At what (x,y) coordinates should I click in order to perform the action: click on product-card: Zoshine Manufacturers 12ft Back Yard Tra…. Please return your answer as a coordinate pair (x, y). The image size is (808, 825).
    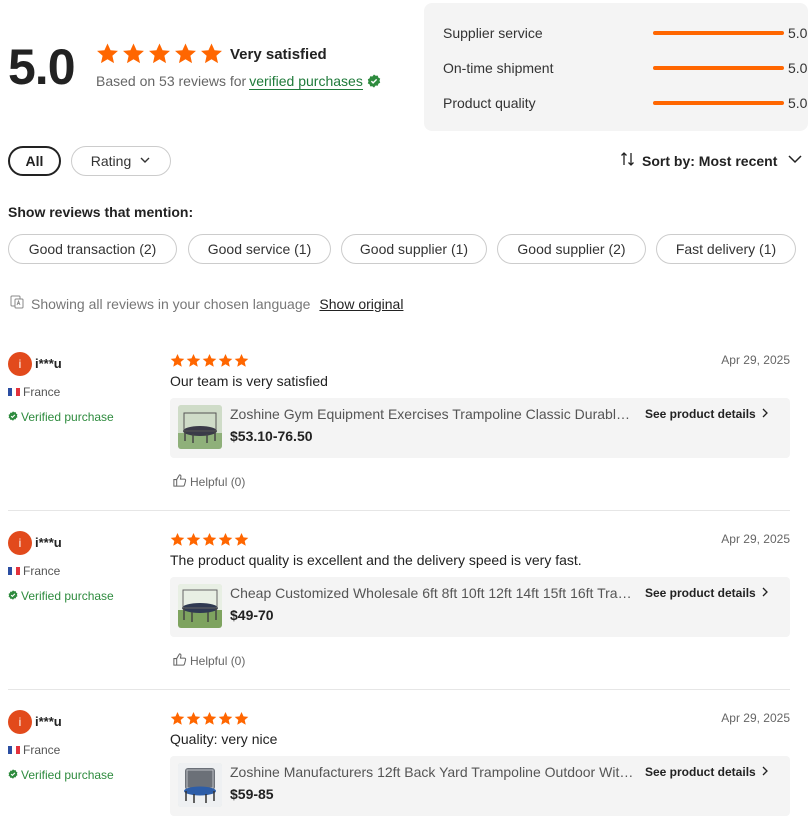
    Looking at the image, I should click on (480, 786).